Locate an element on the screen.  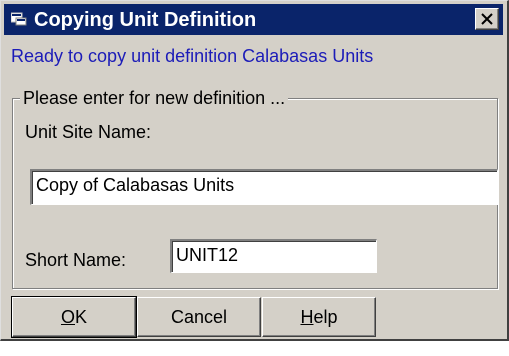
help-button: Help is located at coordinates (319, 317).